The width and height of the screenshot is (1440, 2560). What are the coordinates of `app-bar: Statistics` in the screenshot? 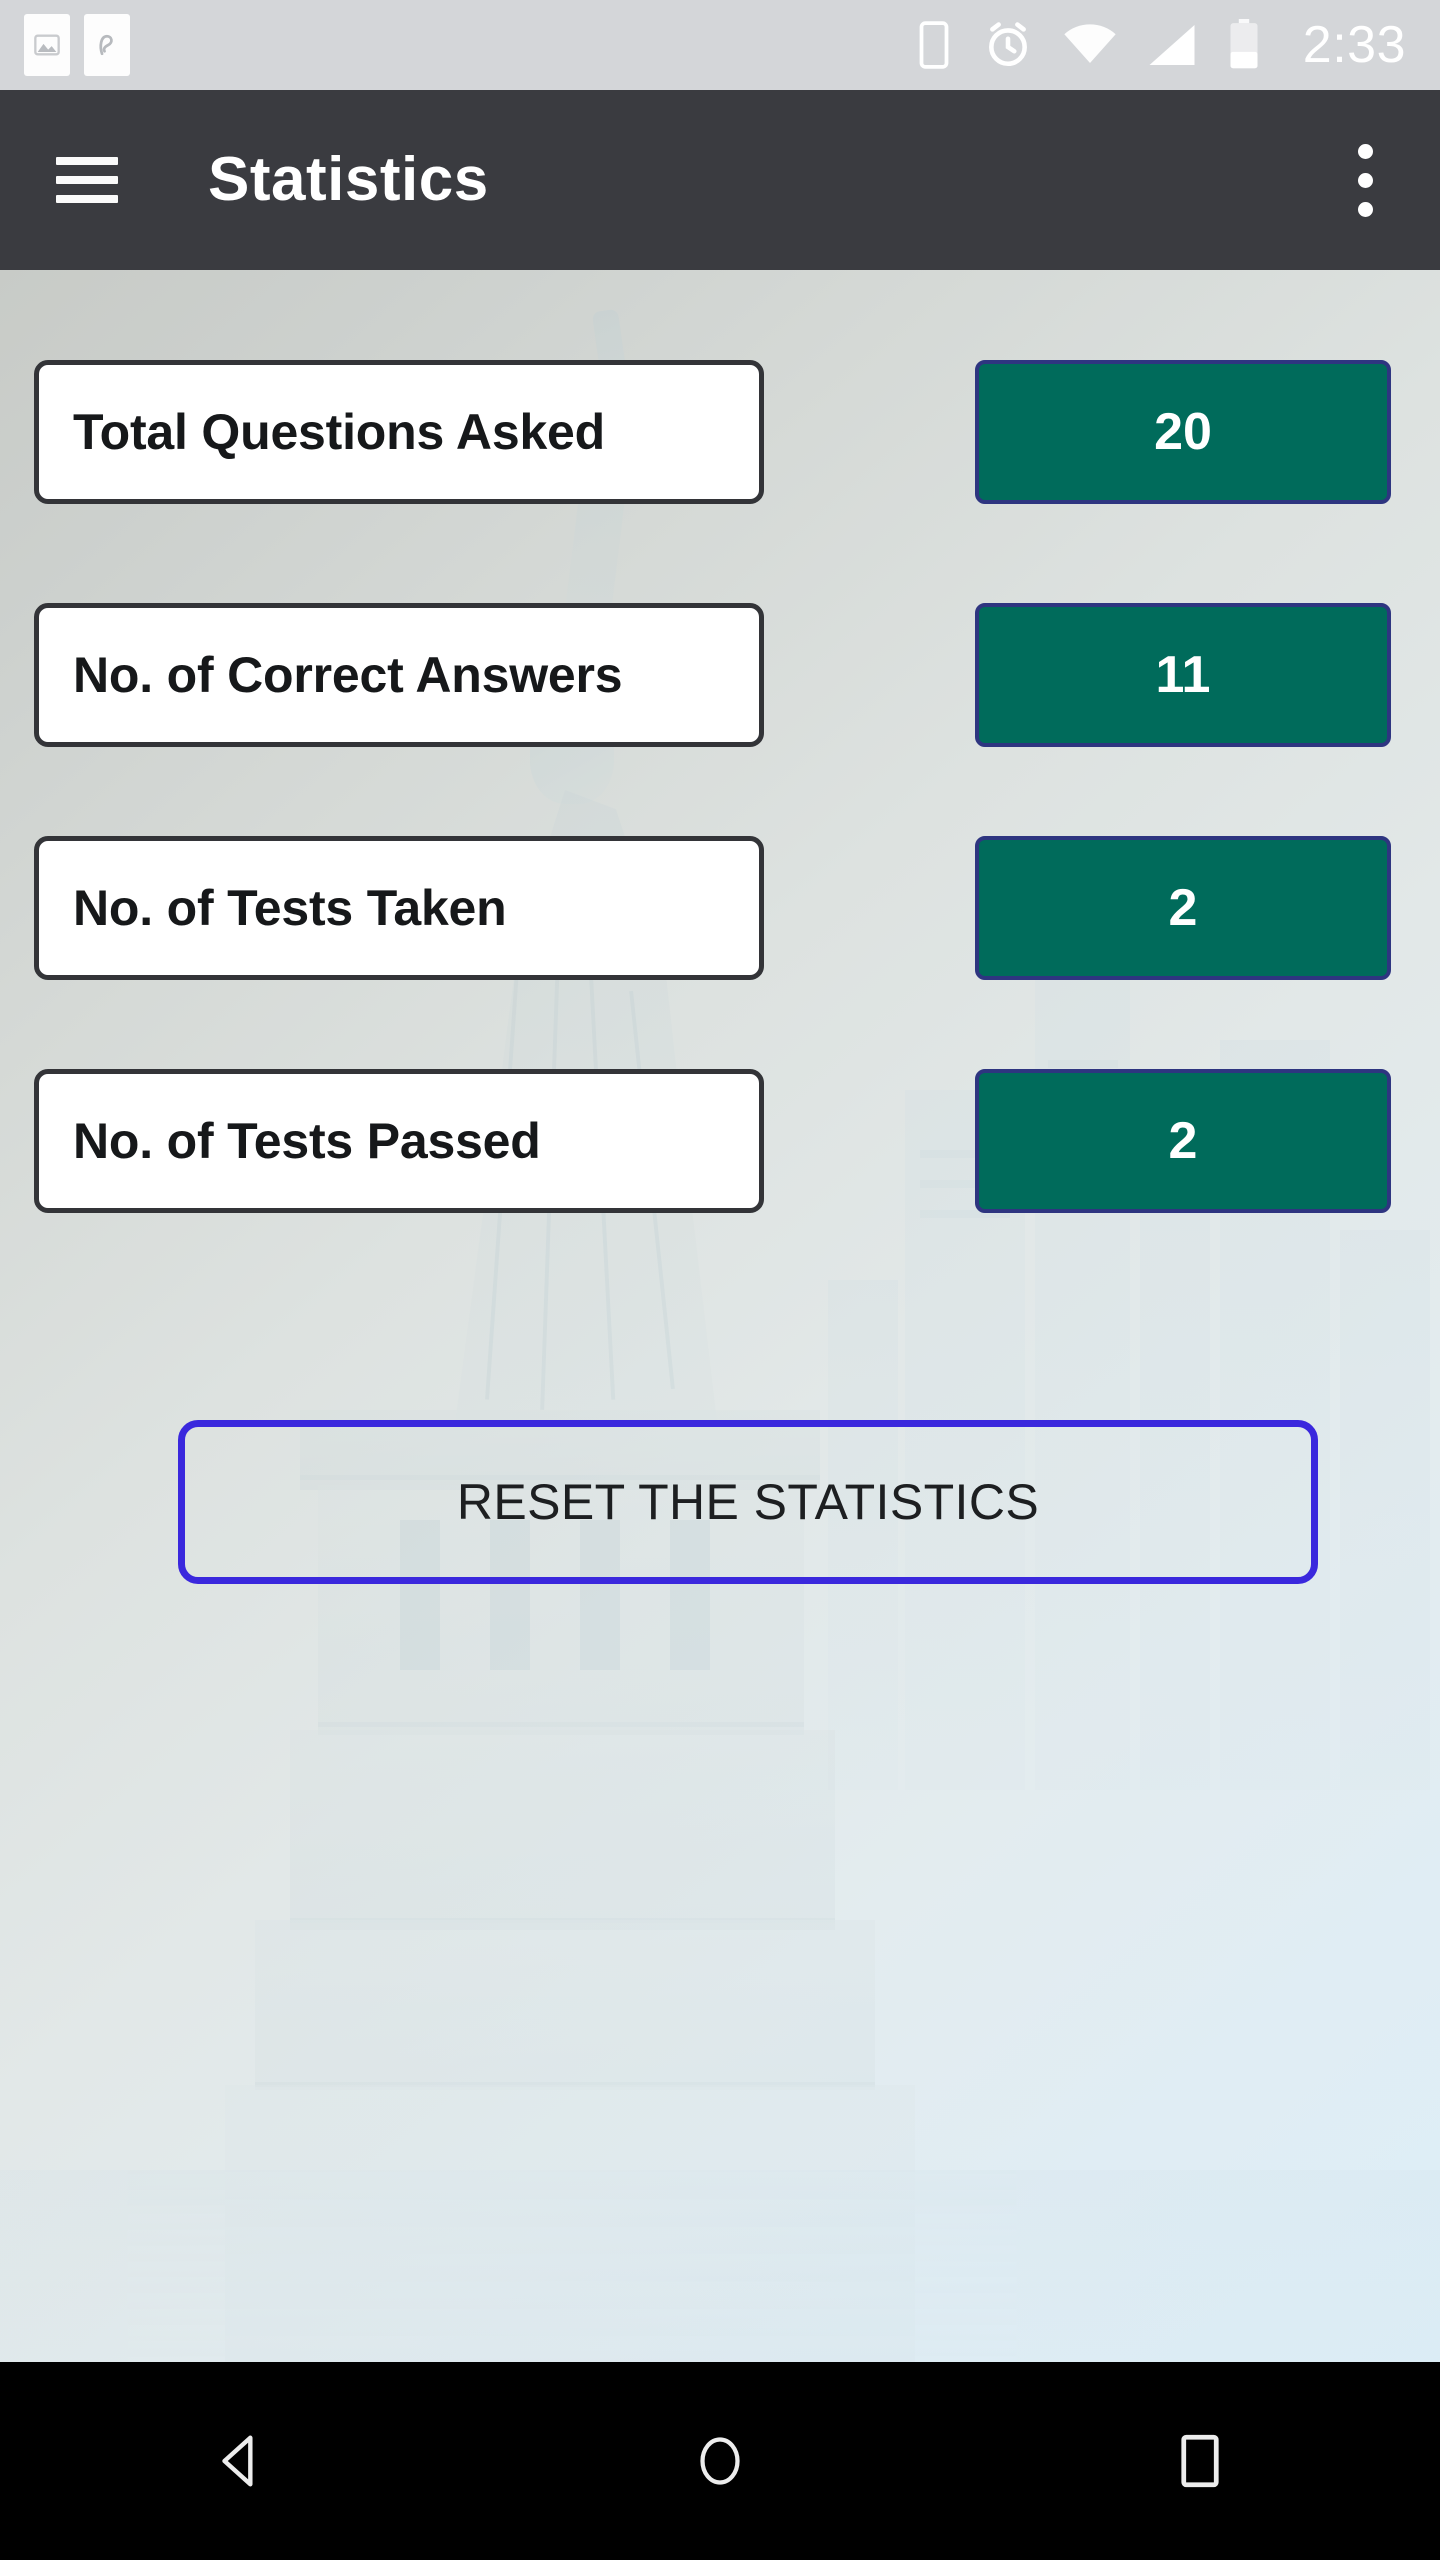 It's located at (720, 180).